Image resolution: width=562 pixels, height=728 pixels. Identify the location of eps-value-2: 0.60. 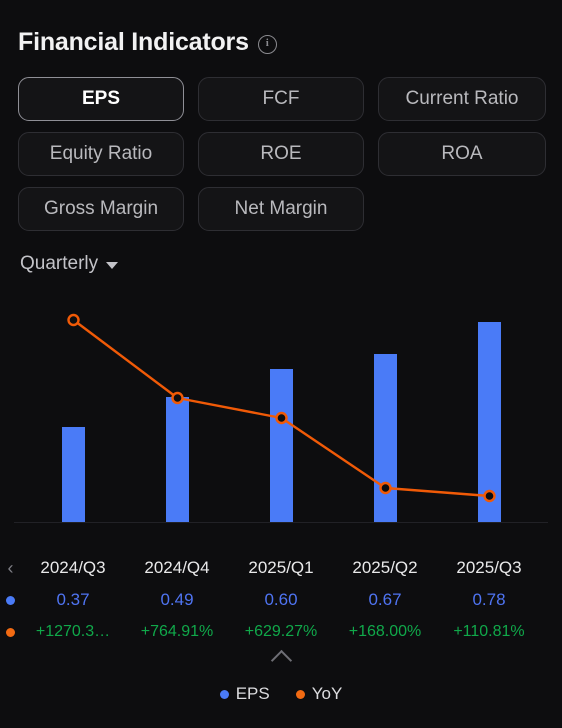
(281, 599).